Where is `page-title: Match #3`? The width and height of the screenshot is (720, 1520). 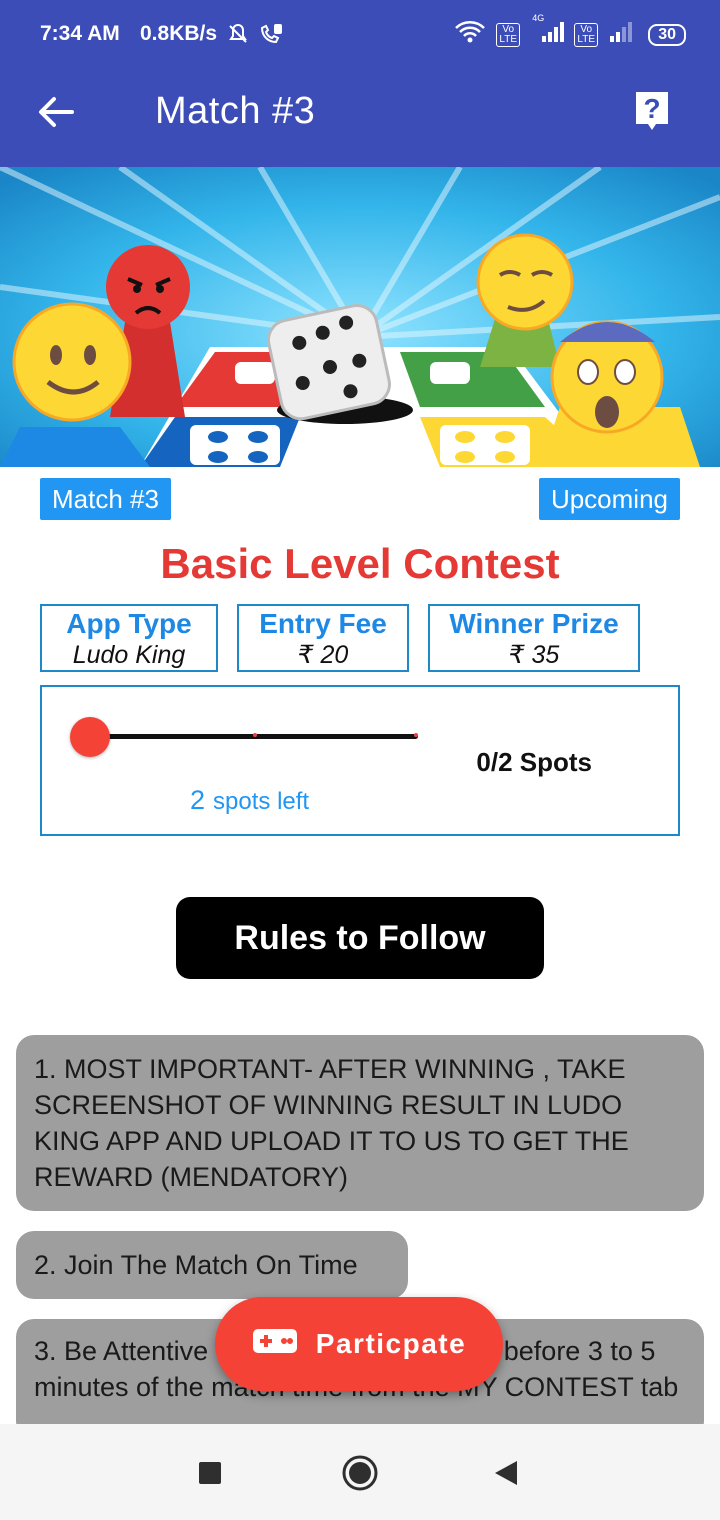 page-title: Match #3 is located at coordinates (235, 111).